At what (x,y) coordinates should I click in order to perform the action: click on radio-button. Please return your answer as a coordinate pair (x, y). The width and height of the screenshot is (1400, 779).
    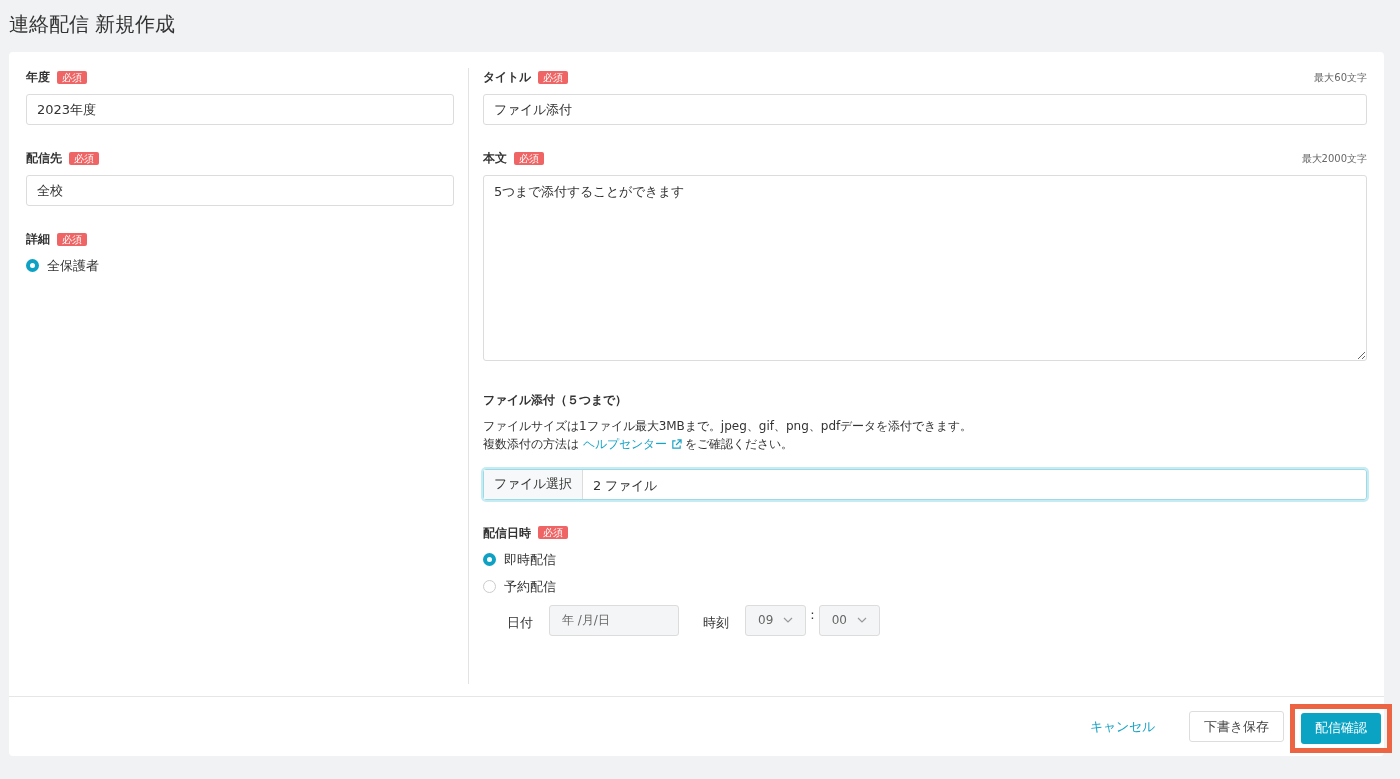
    Looking at the image, I should click on (32, 266).